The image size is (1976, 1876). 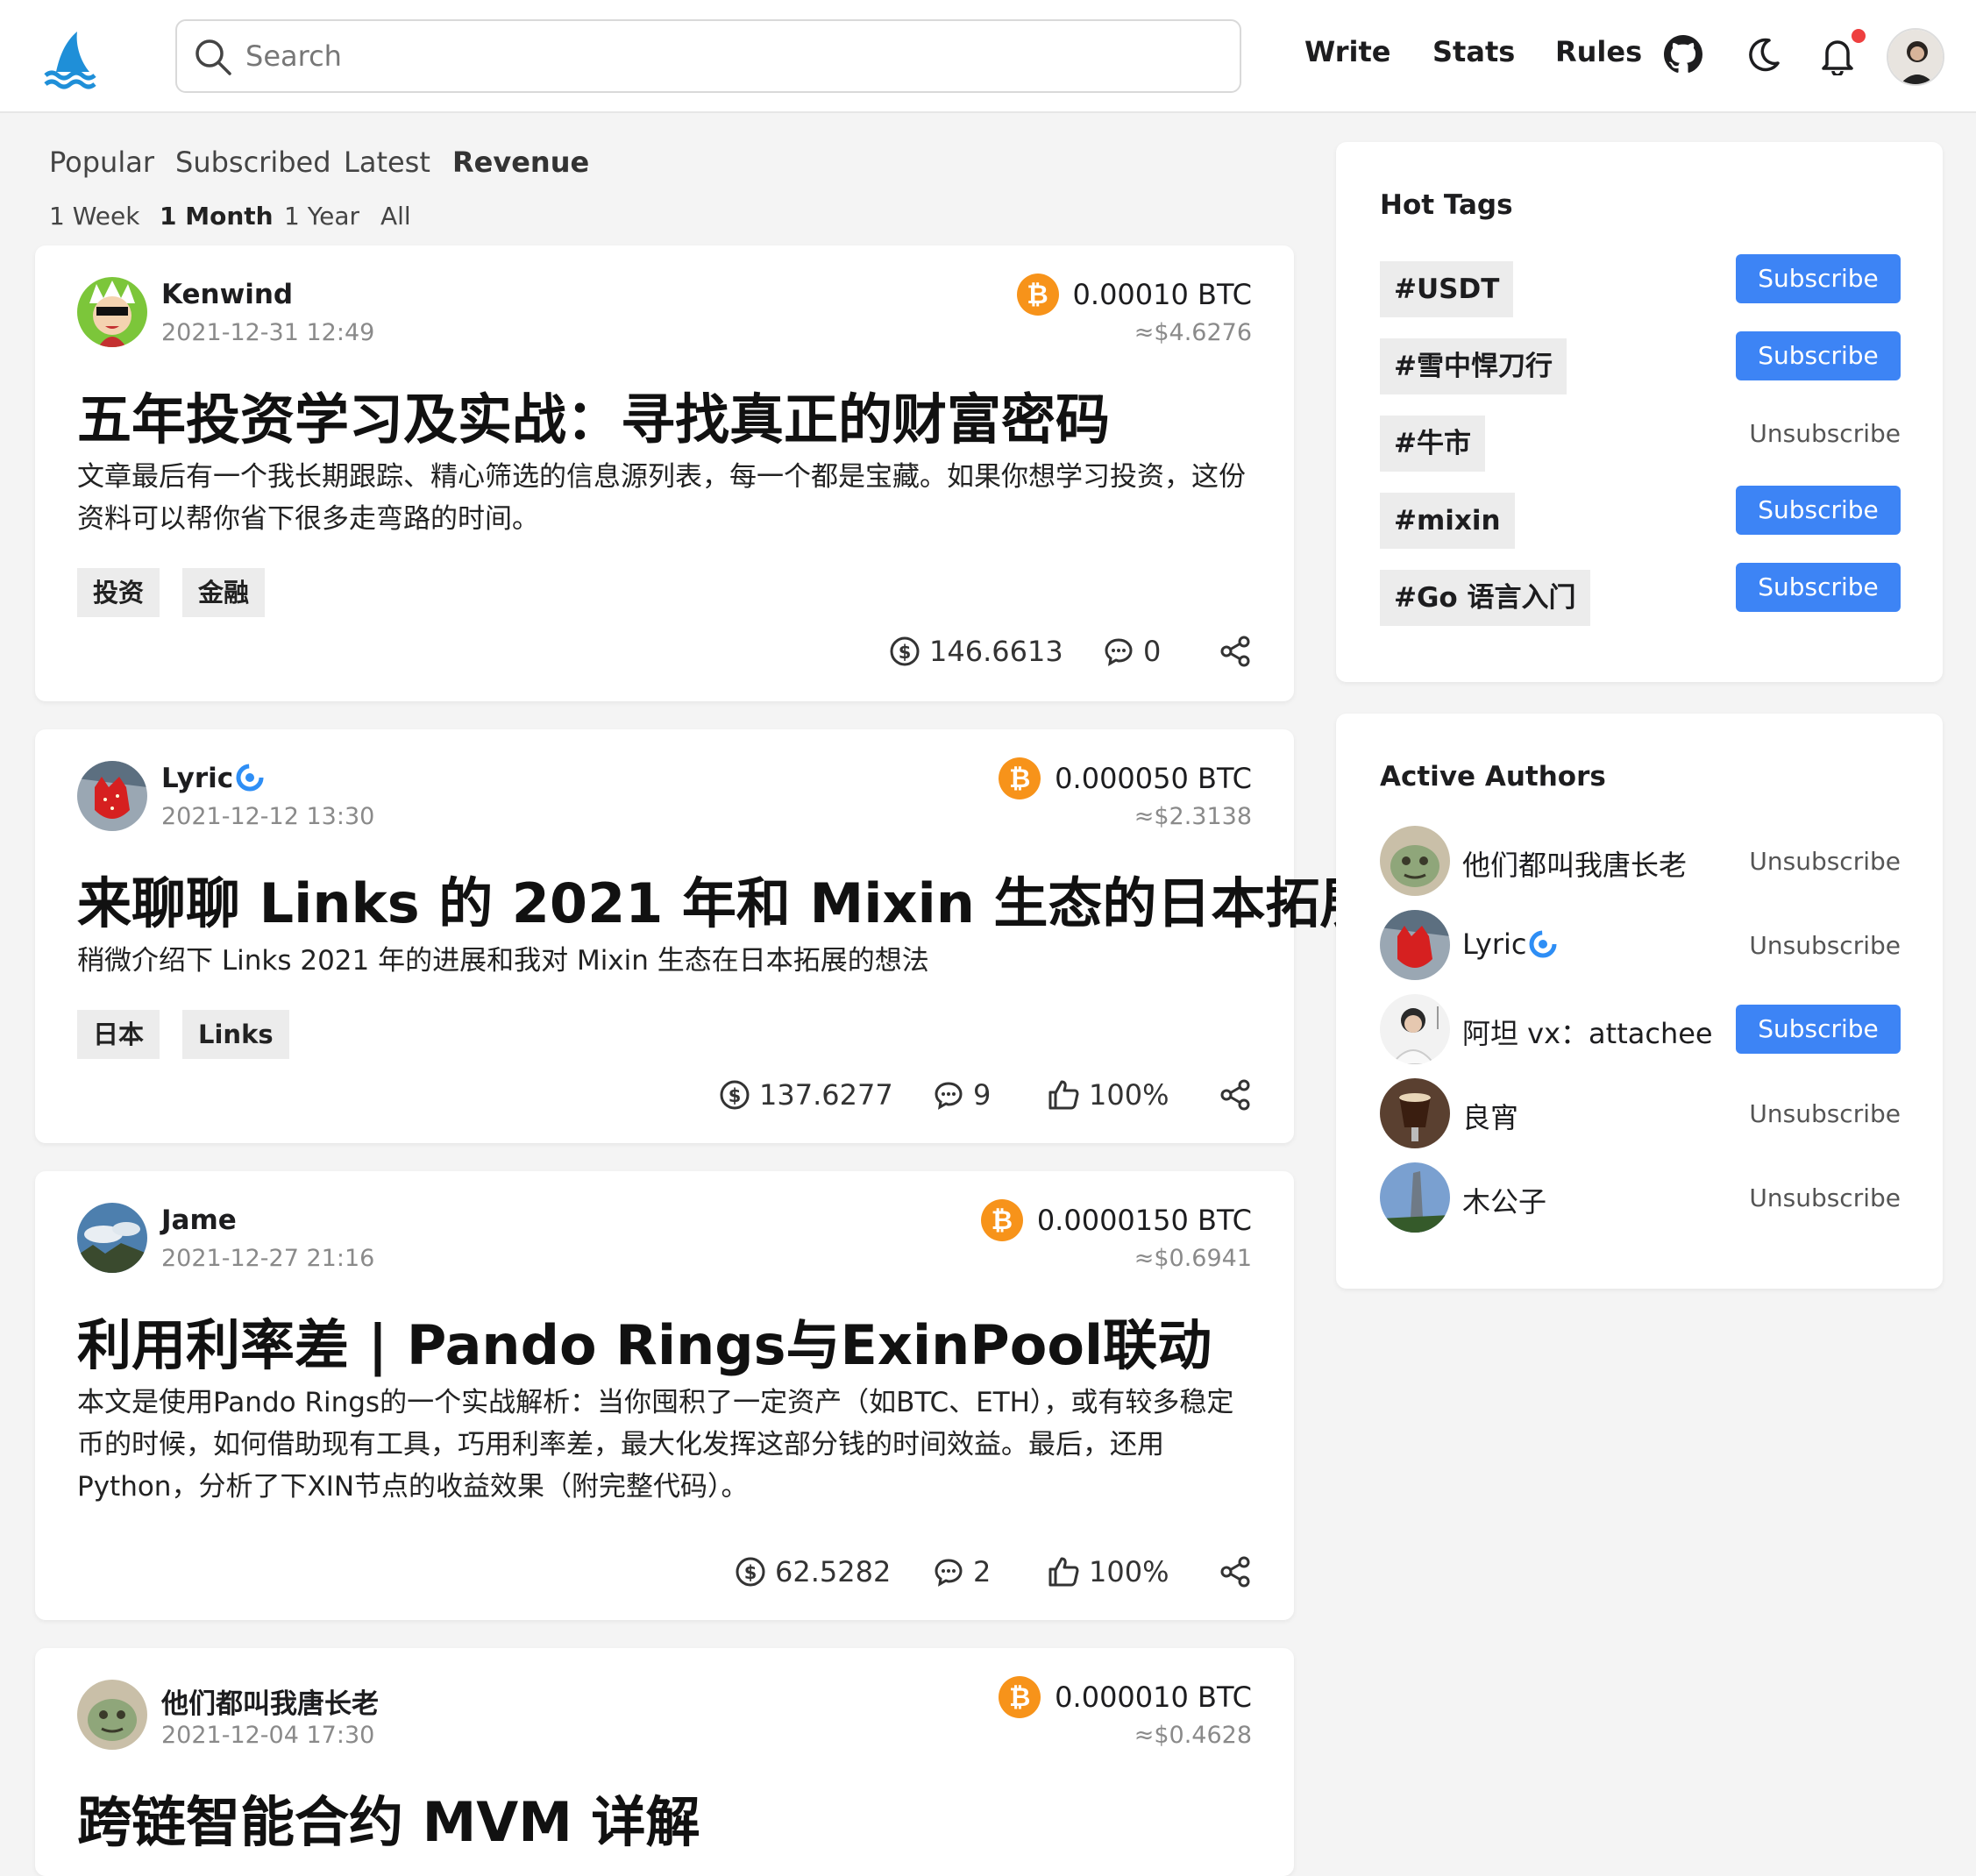 What do you see at coordinates (217, 216) in the screenshot?
I see `period-1-month: 1 Month` at bounding box center [217, 216].